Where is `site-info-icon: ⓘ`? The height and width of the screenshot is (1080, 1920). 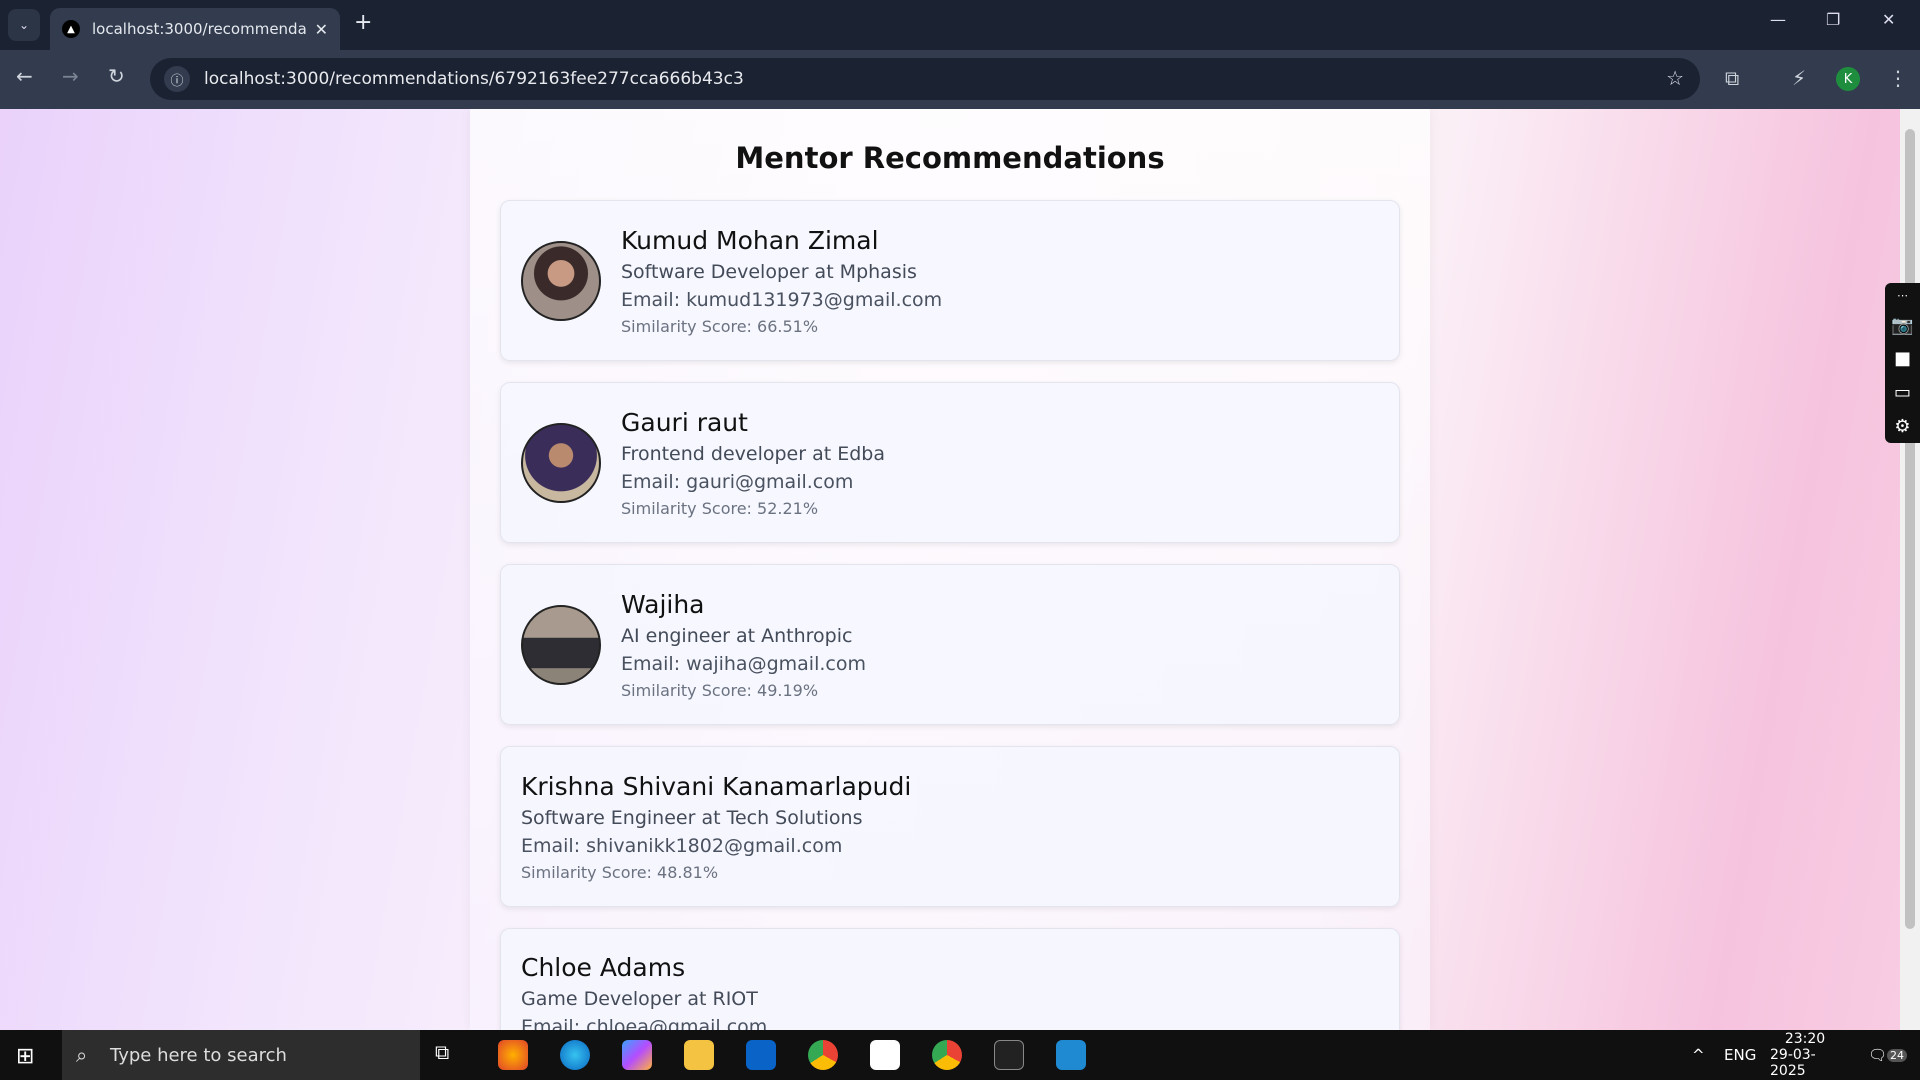
site-info-icon: ⓘ is located at coordinates (177, 79).